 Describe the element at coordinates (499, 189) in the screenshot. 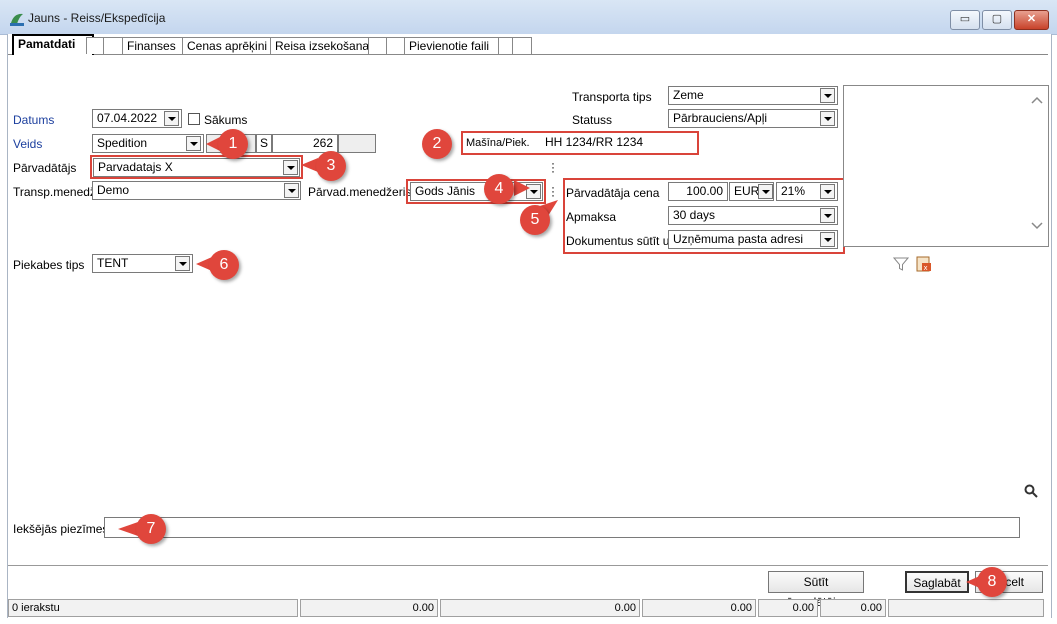

I see `marker-4: 4` at that location.